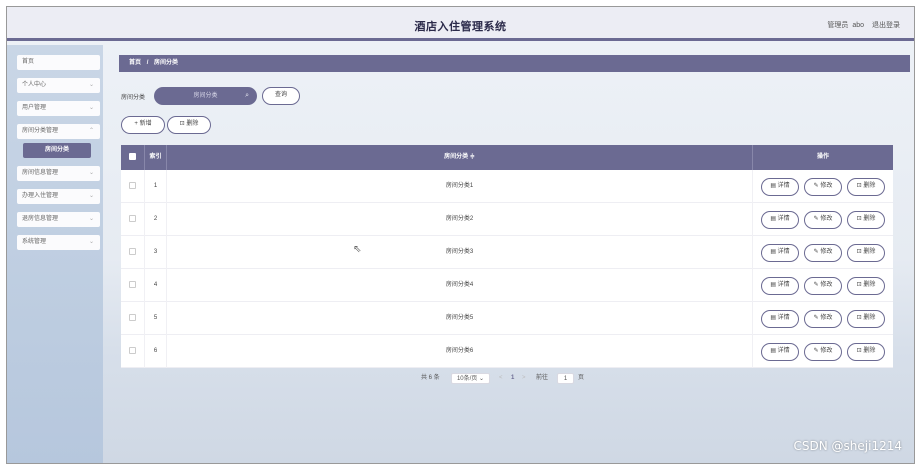  Describe the element at coordinates (460, 351) in the screenshot. I see `row-room-category: 房间分类6` at that location.